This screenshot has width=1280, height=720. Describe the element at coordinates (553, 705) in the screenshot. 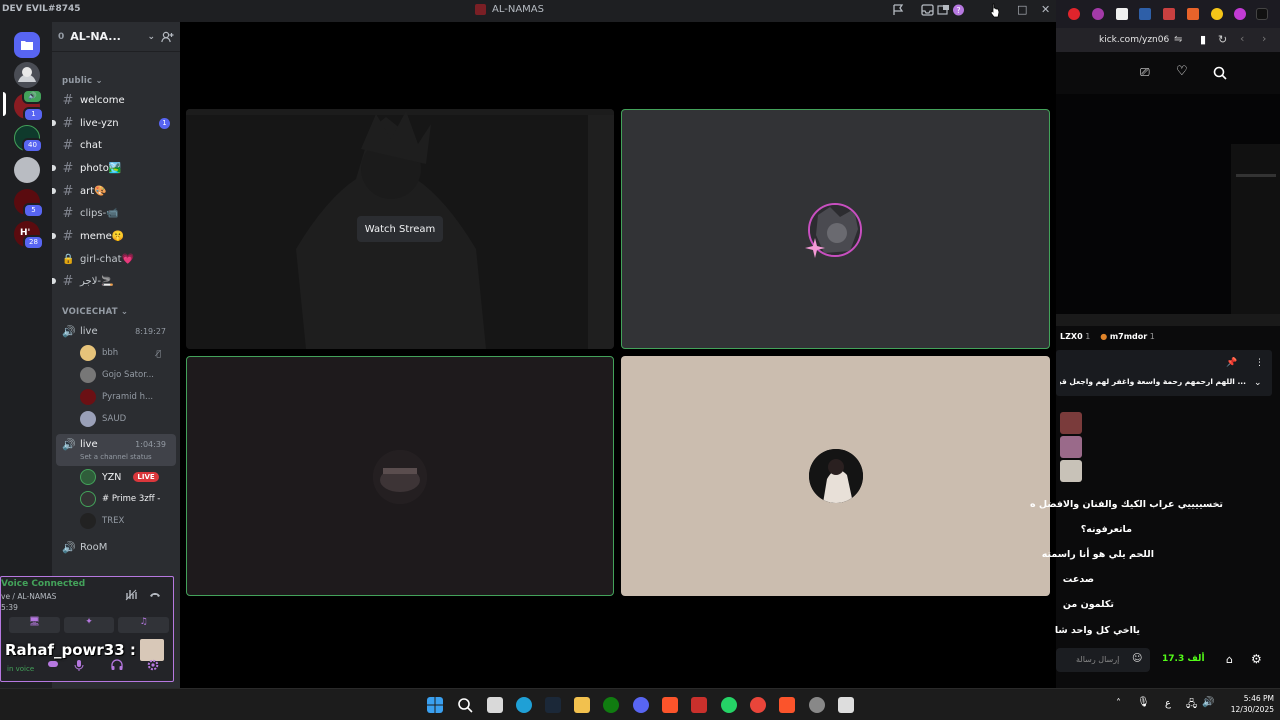

I see `steam-icon` at that location.